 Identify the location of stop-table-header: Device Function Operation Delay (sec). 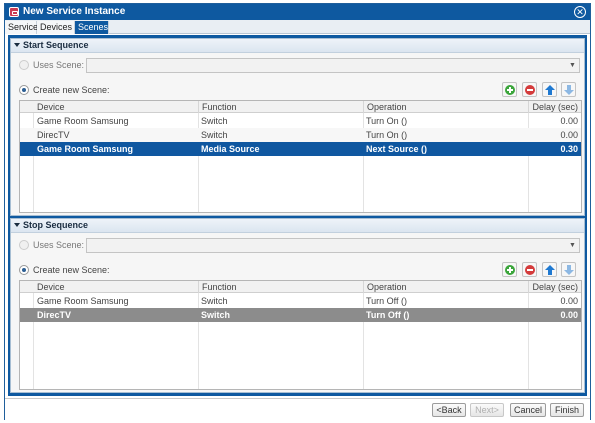
(300, 287).